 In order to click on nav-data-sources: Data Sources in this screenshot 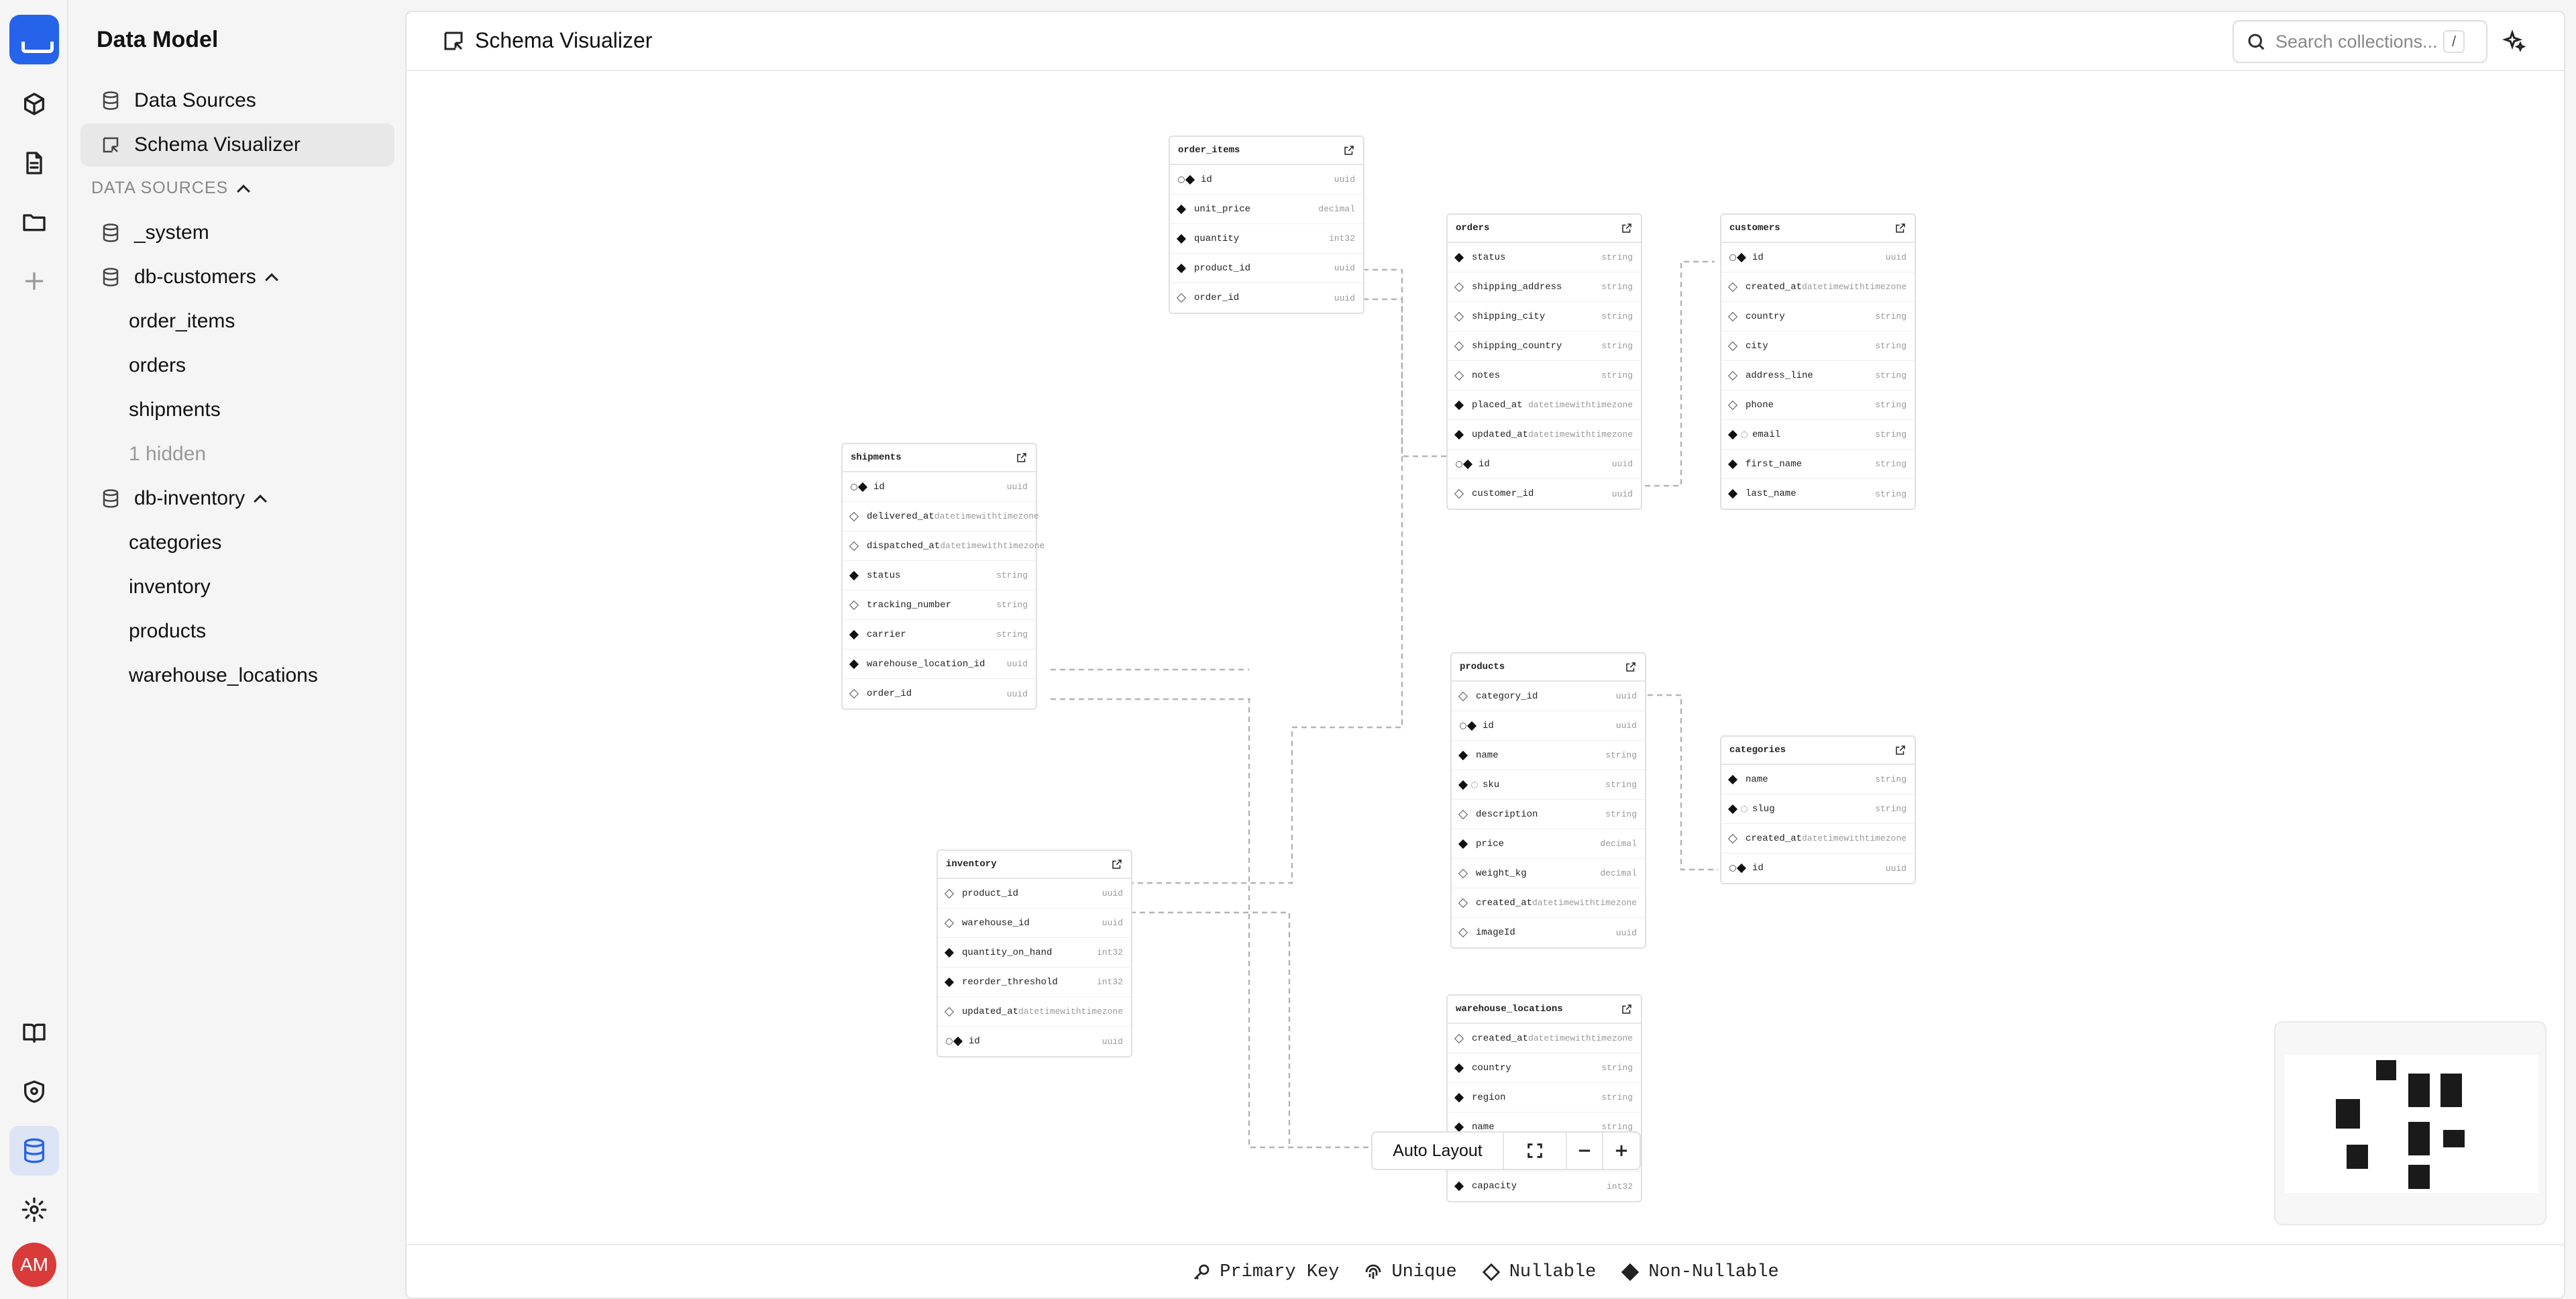, I will do `click(237, 100)`.